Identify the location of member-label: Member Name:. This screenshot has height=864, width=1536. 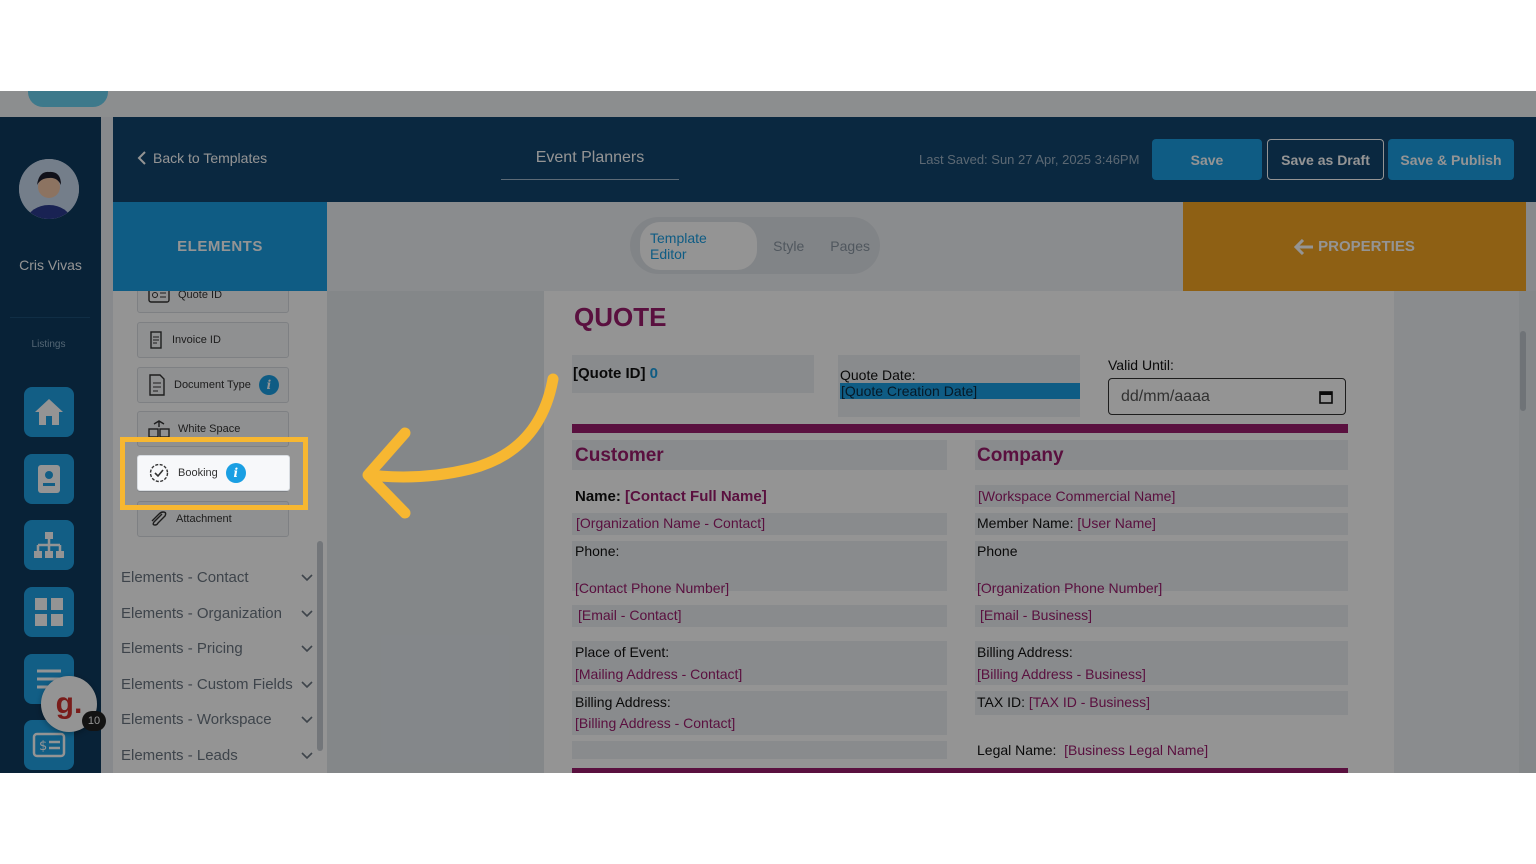
(1025, 523).